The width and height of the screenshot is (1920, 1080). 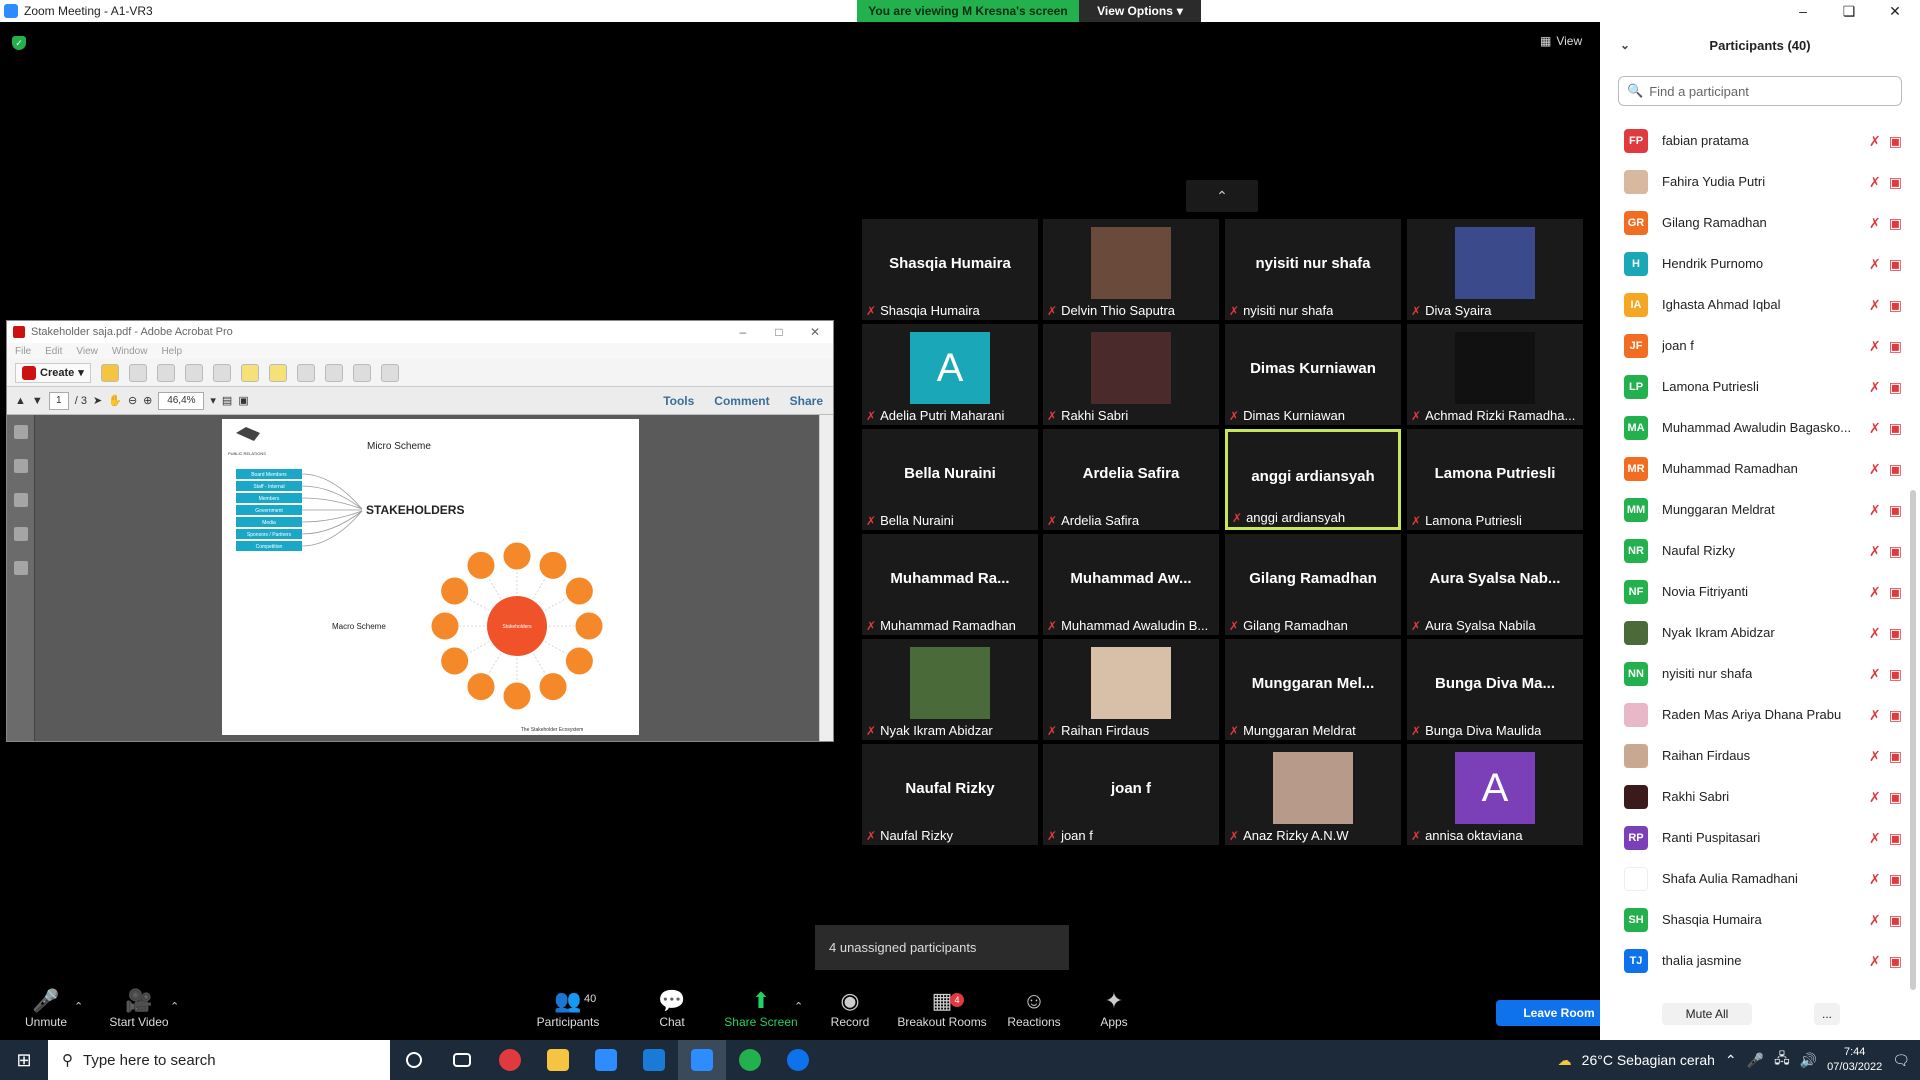 I want to click on video-tile: joan f ✗ joan f, so click(x=1131, y=794).